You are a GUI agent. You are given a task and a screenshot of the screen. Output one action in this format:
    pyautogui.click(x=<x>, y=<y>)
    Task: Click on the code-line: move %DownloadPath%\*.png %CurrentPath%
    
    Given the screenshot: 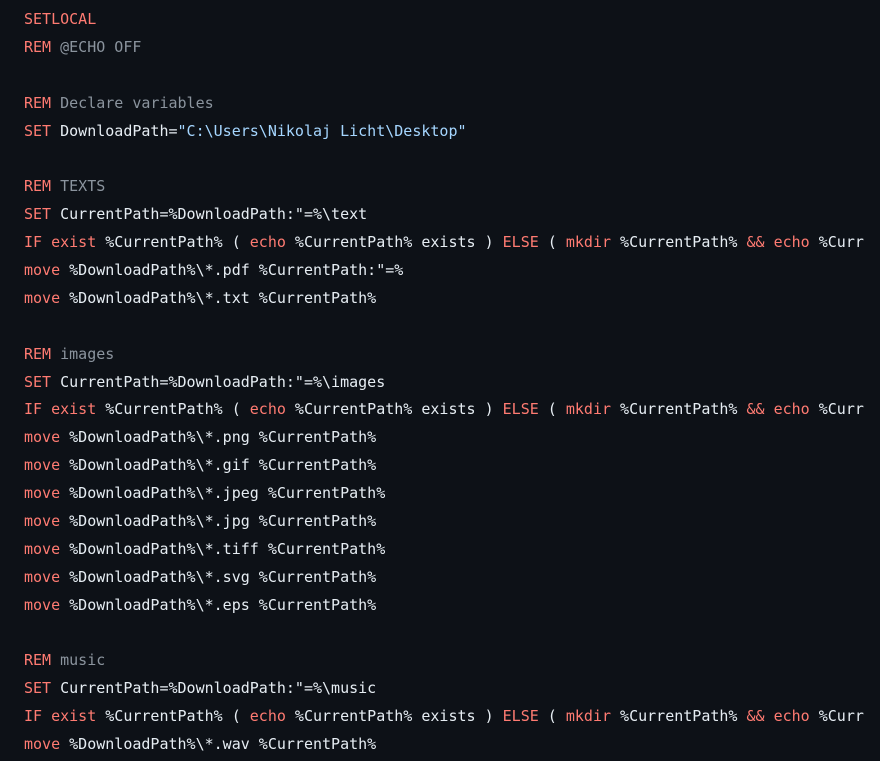 What is the action you would take?
    pyautogui.click(x=444, y=438)
    